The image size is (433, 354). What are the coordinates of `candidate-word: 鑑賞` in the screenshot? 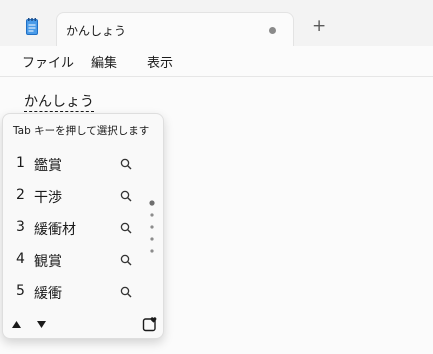 It's located at (48, 166).